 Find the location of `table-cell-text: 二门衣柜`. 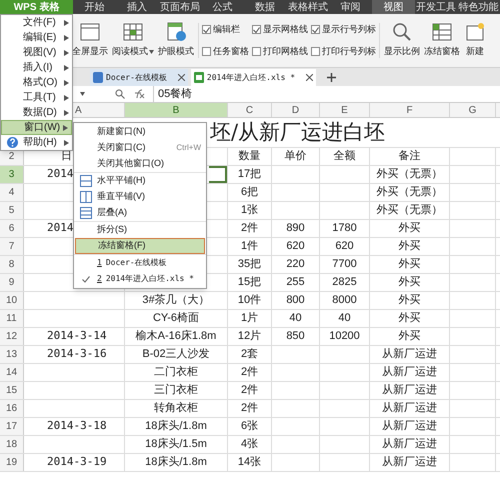

table-cell-text: 二门衣柜 is located at coordinates (176, 372).